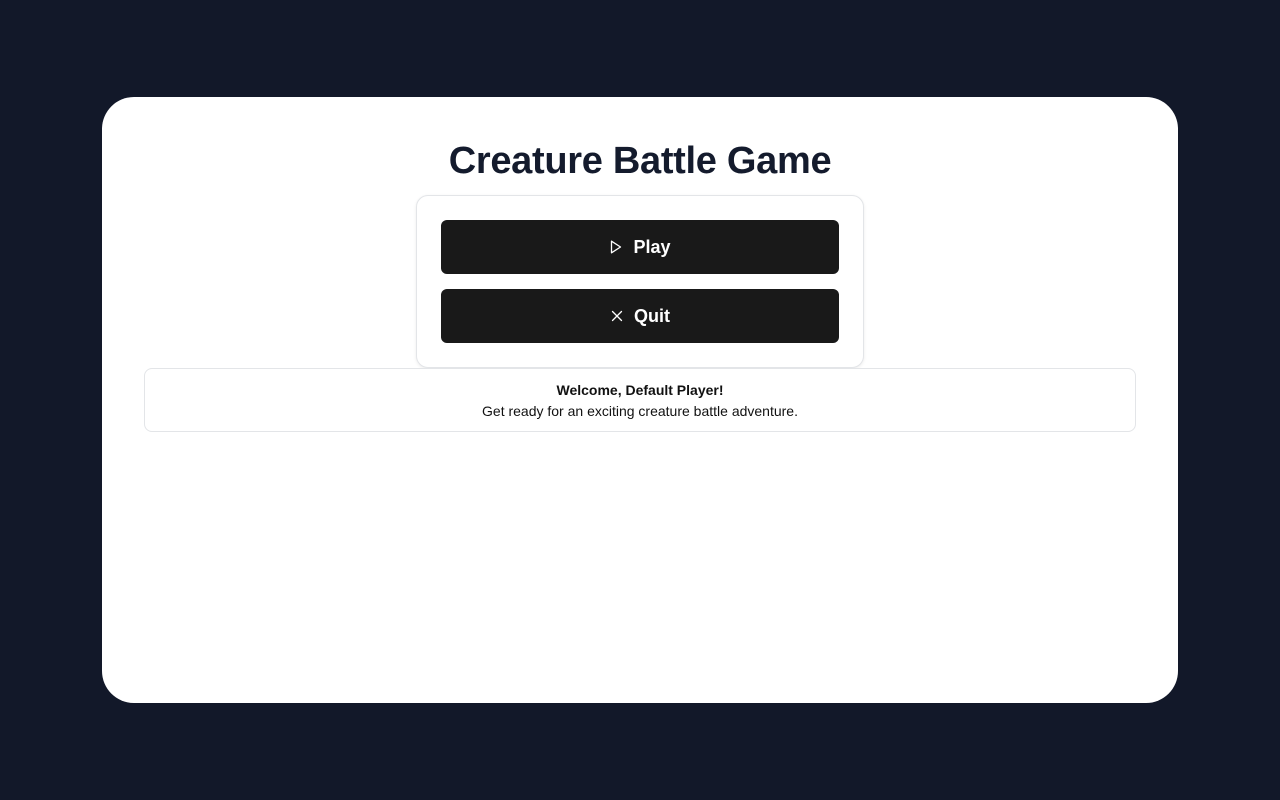  I want to click on page-title: Creature Battle Game, so click(640, 161).